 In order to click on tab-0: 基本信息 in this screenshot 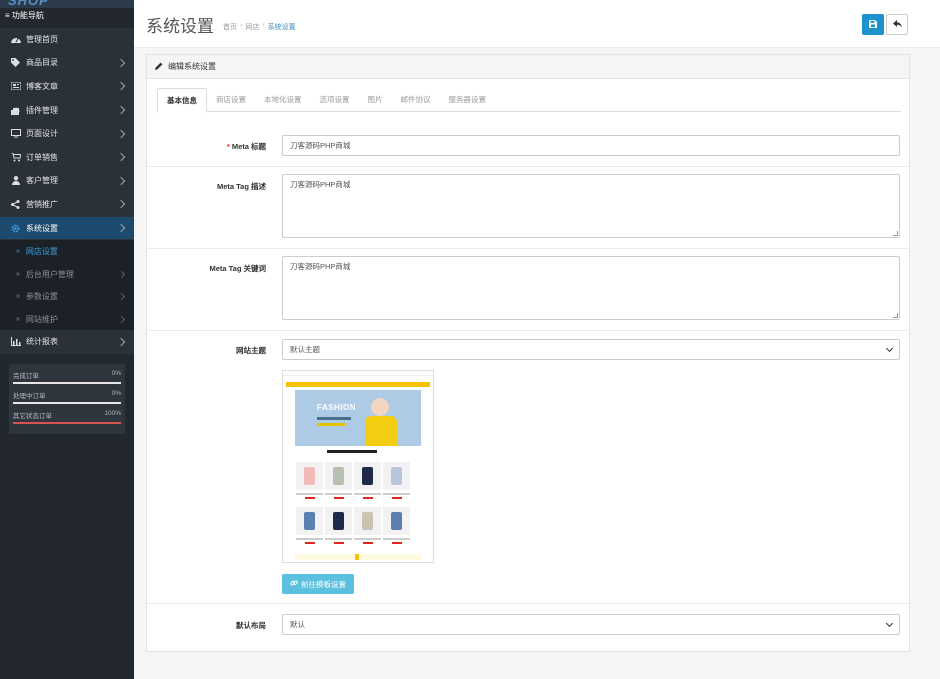, I will do `click(182, 100)`.